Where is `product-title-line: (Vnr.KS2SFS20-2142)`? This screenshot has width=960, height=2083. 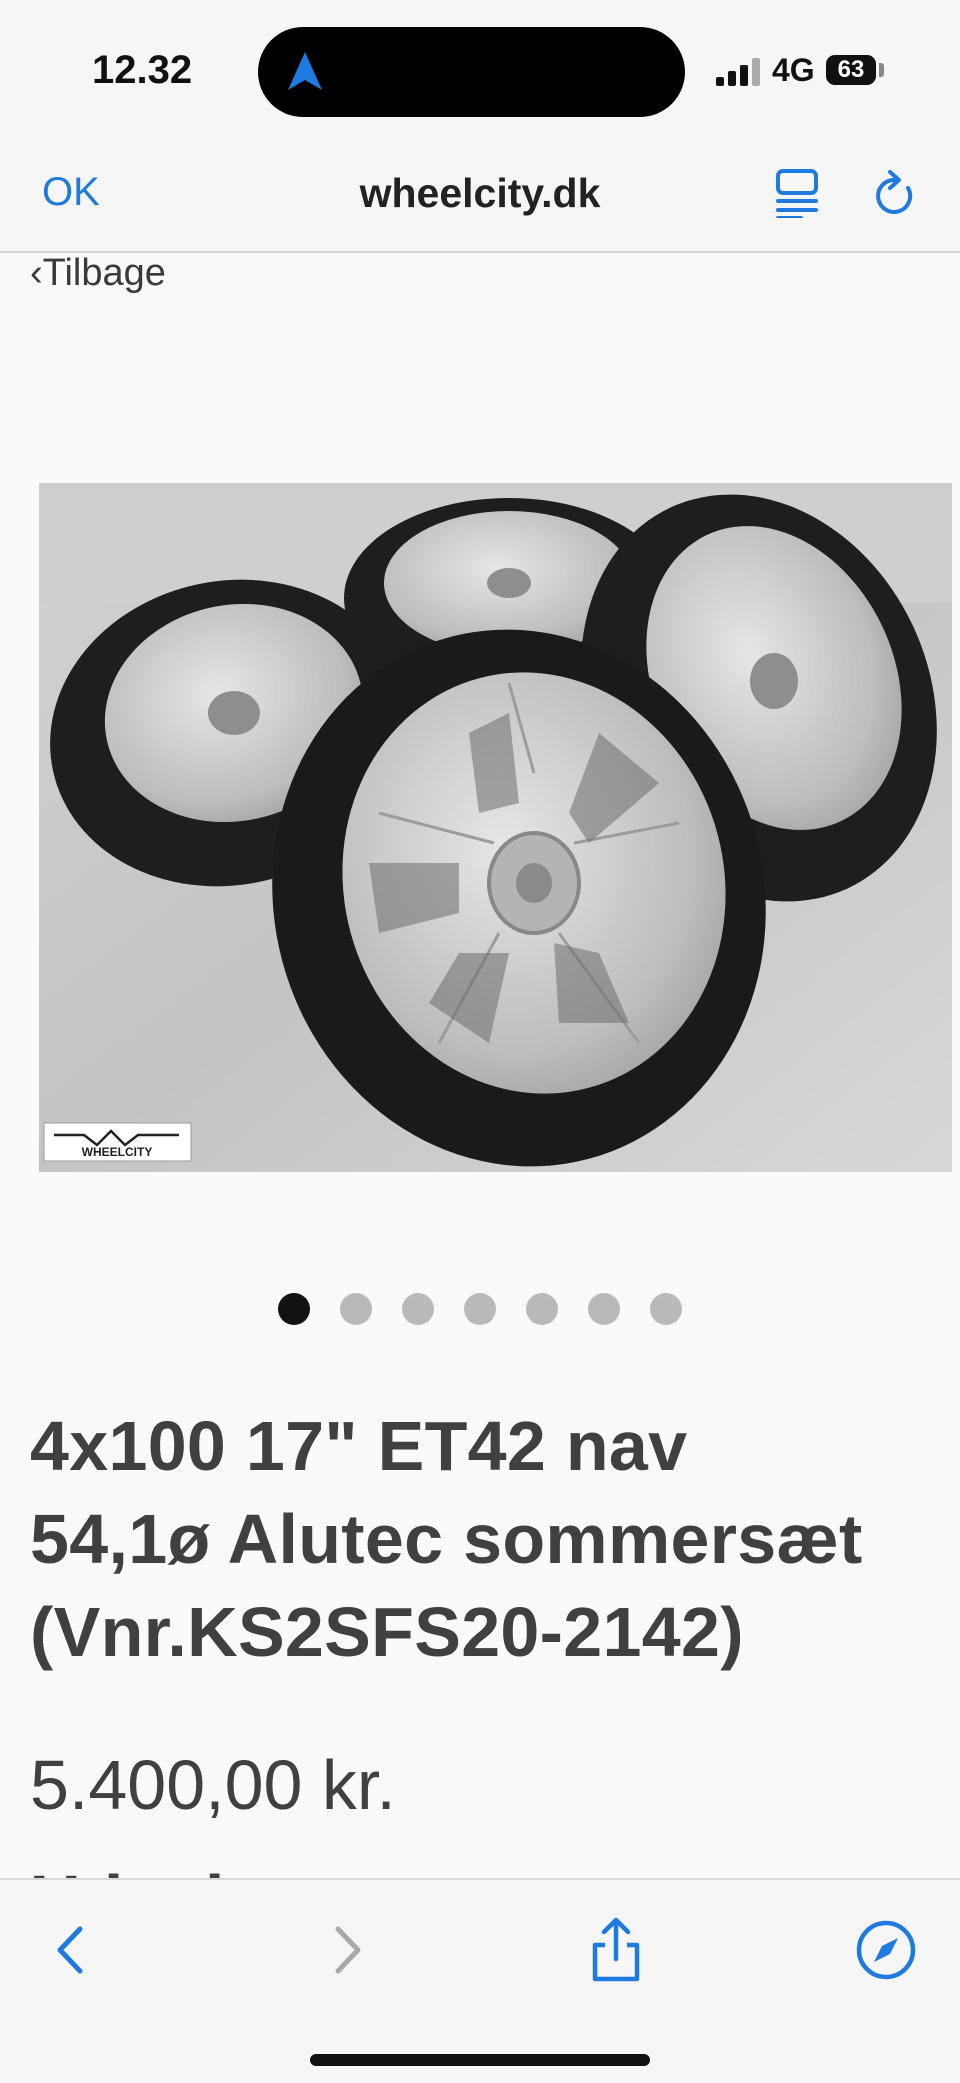 product-title-line: (Vnr.KS2SFS20-2142) is located at coordinates (387, 1632).